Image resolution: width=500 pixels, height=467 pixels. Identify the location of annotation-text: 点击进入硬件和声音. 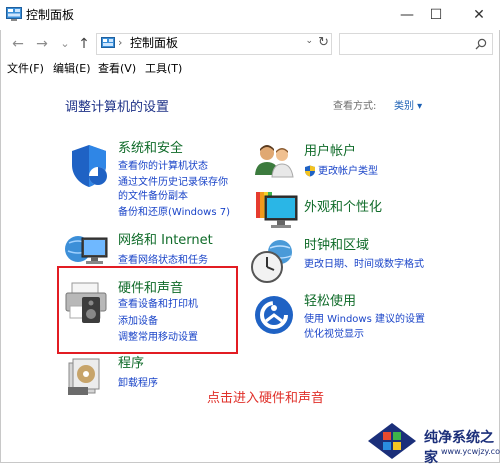
(266, 398).